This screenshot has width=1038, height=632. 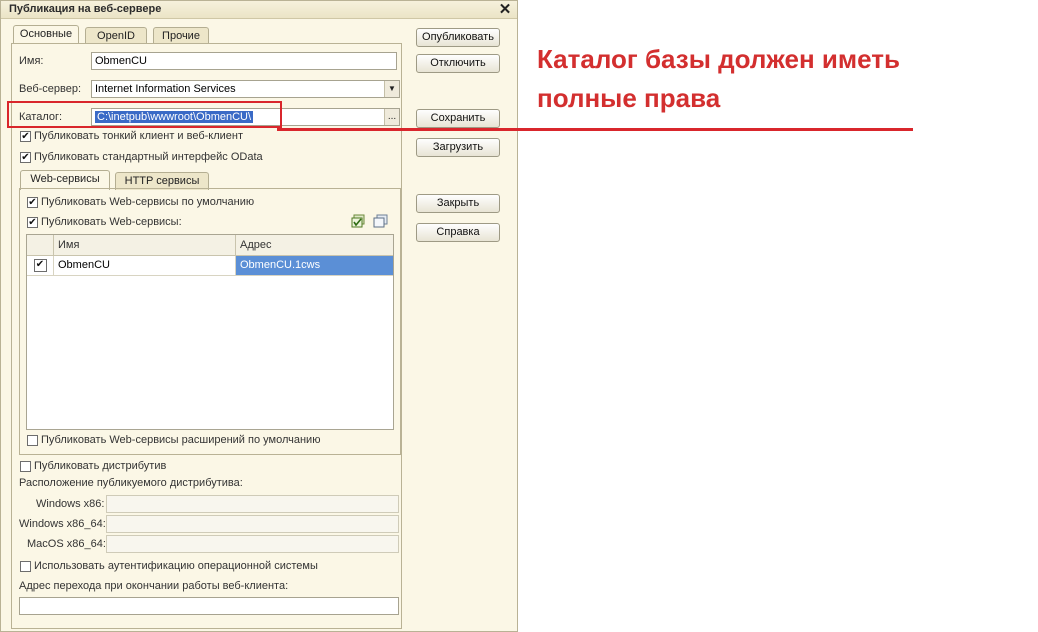 I want to click on table-header-address: Адрес, so click(x=314, y=245).